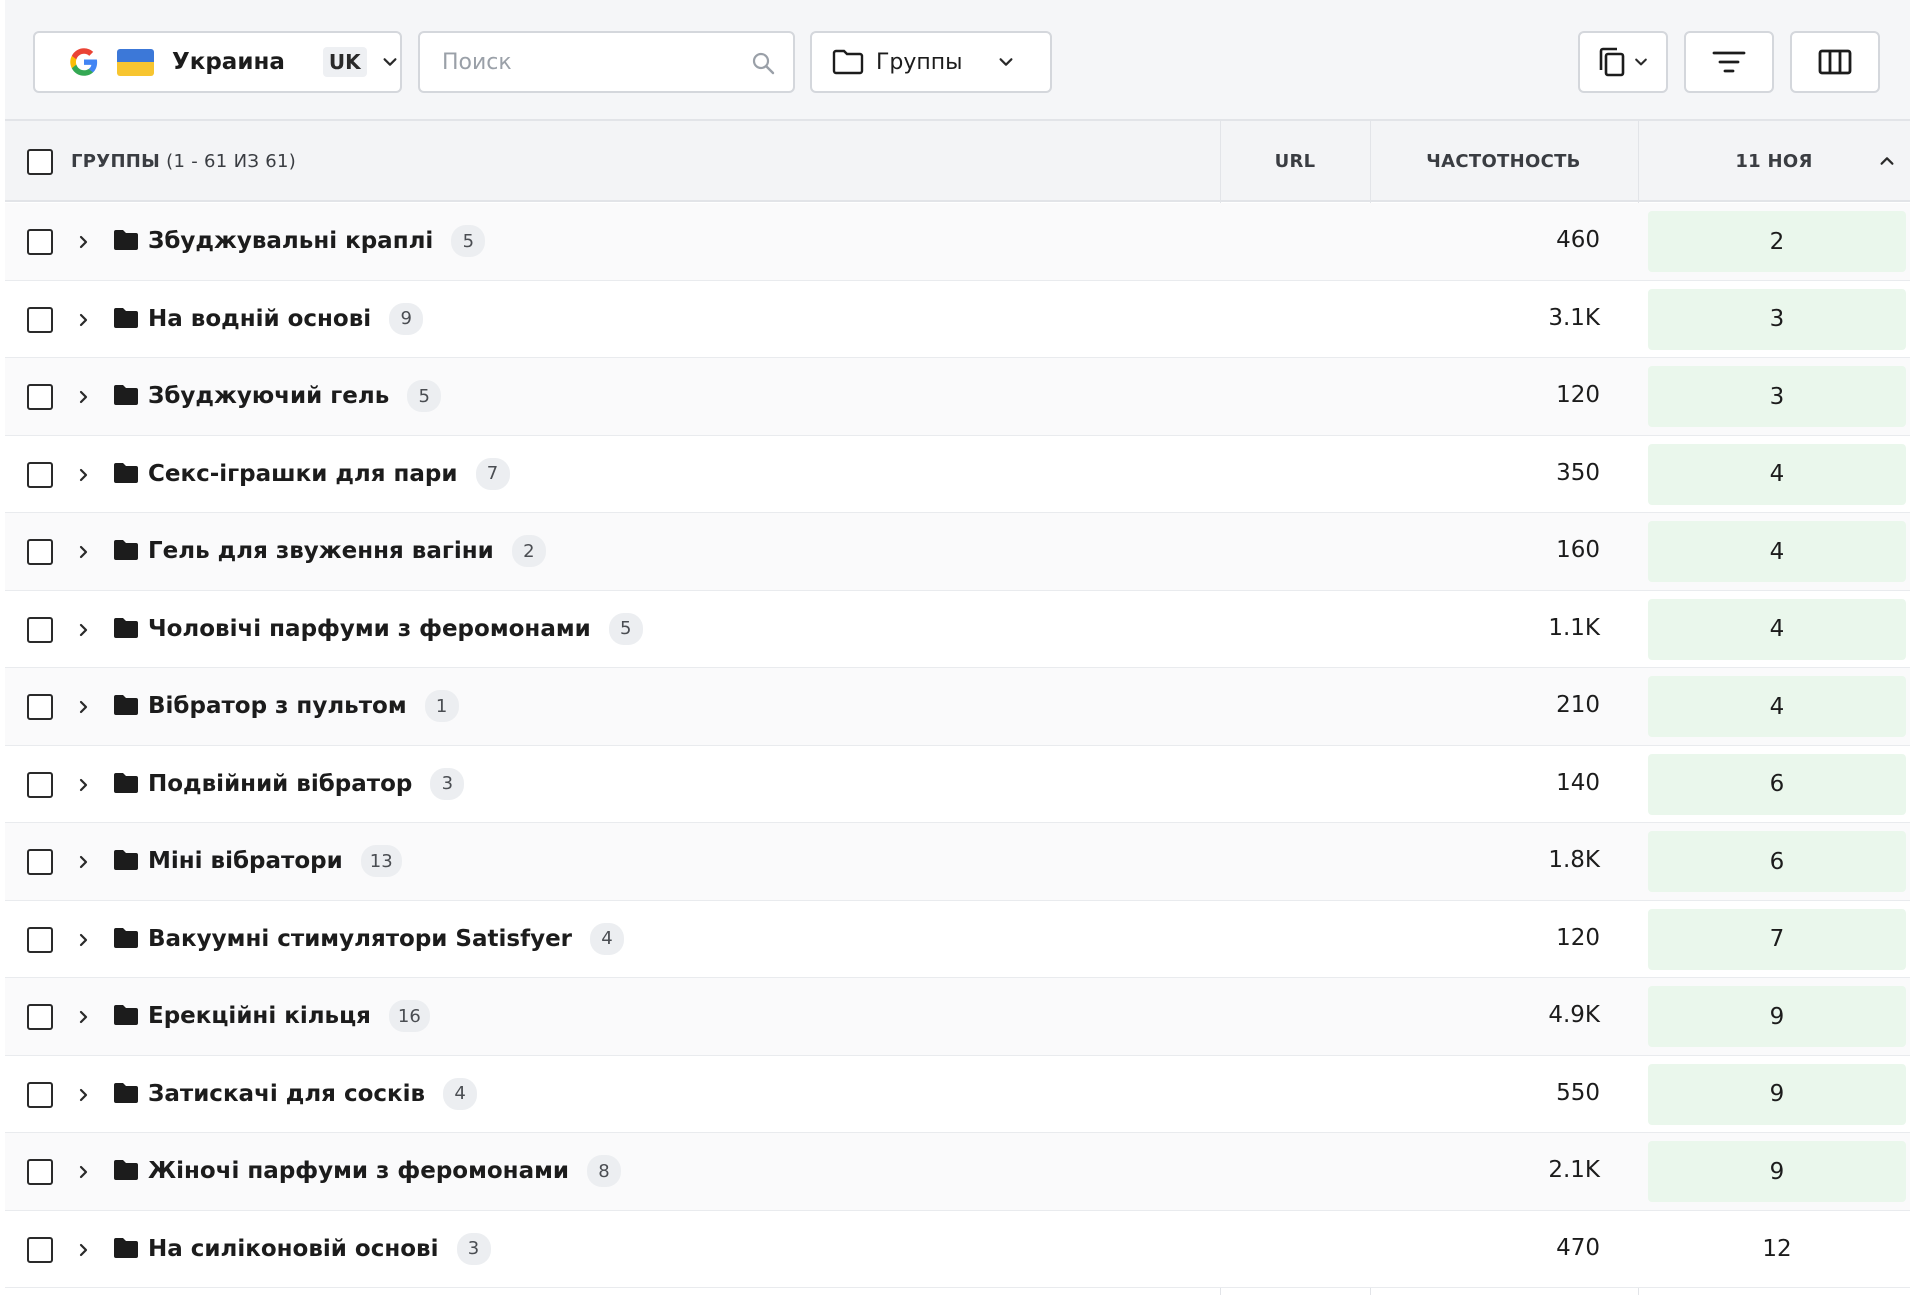 This screenshot has width=1920, height=1295. I want to click on group-name: Міні вібратори 13, so click(275, 861).